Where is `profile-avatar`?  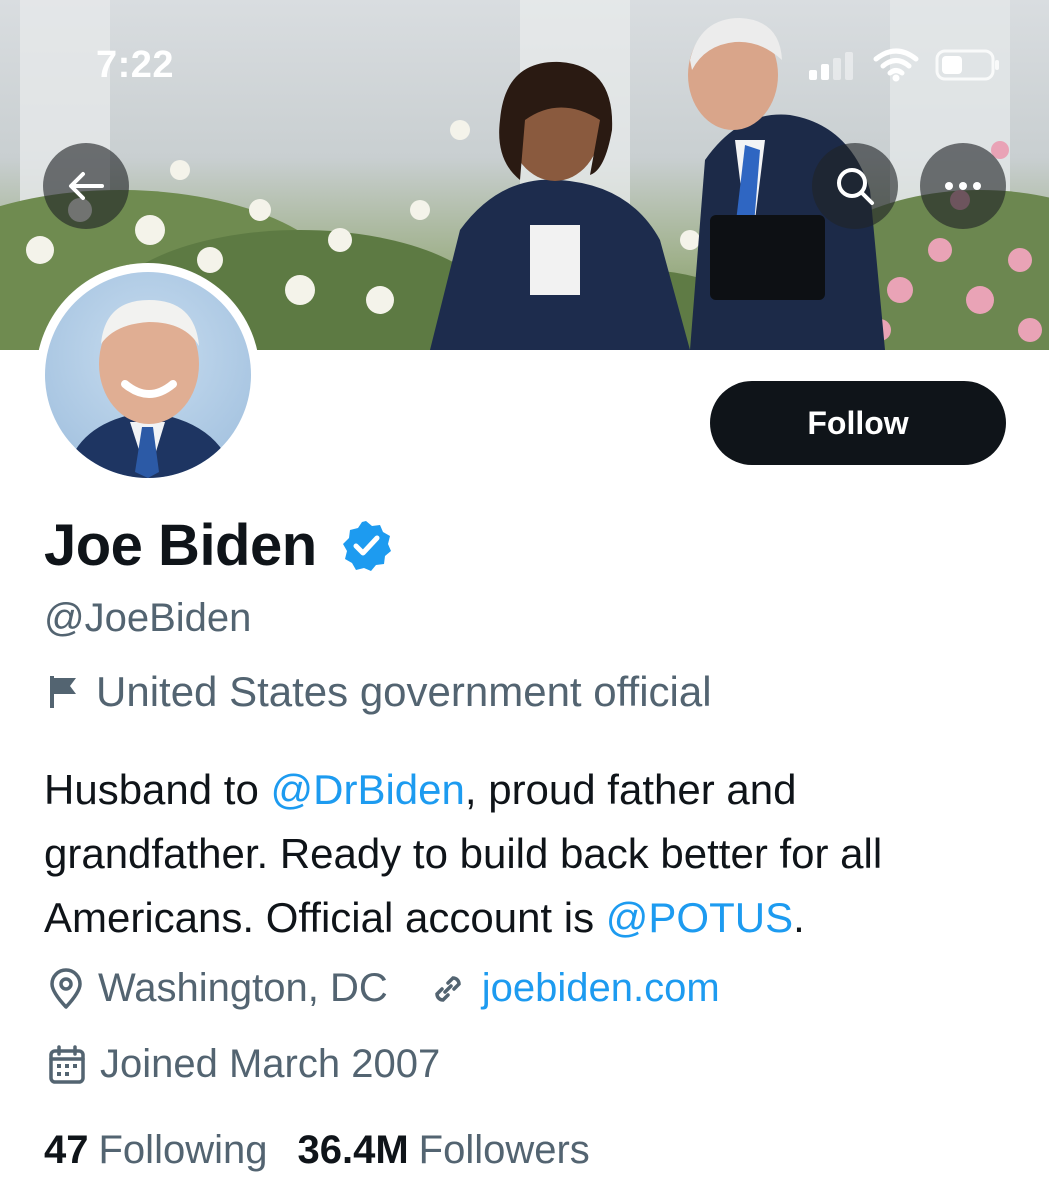
profile-avatar is located at coordinates (148, 375).